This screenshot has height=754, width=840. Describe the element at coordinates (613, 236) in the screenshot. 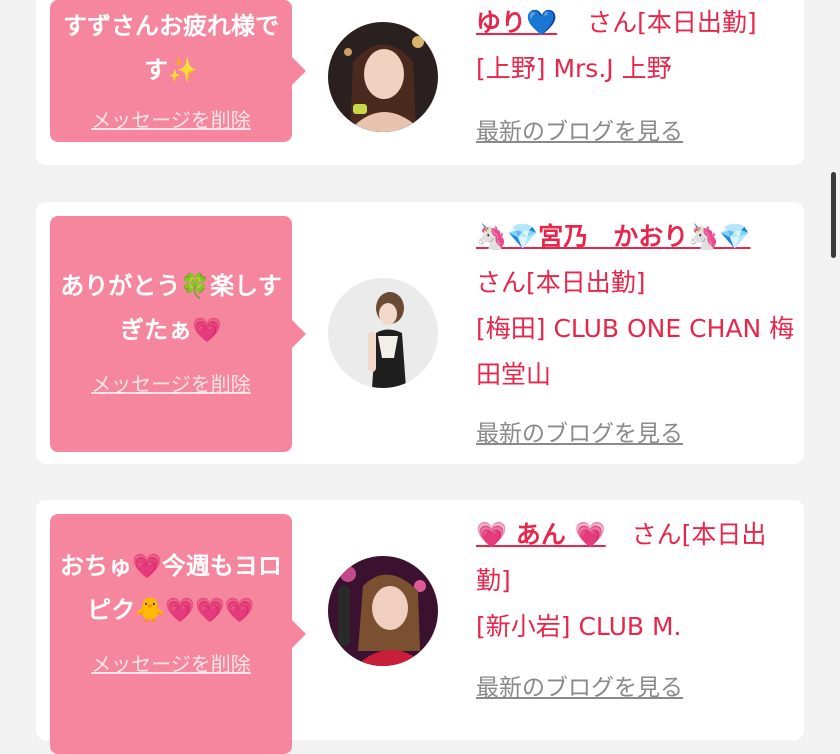

I see `girl-name-link: 🦄💎宮乃 かおり🦄💎` at that location.